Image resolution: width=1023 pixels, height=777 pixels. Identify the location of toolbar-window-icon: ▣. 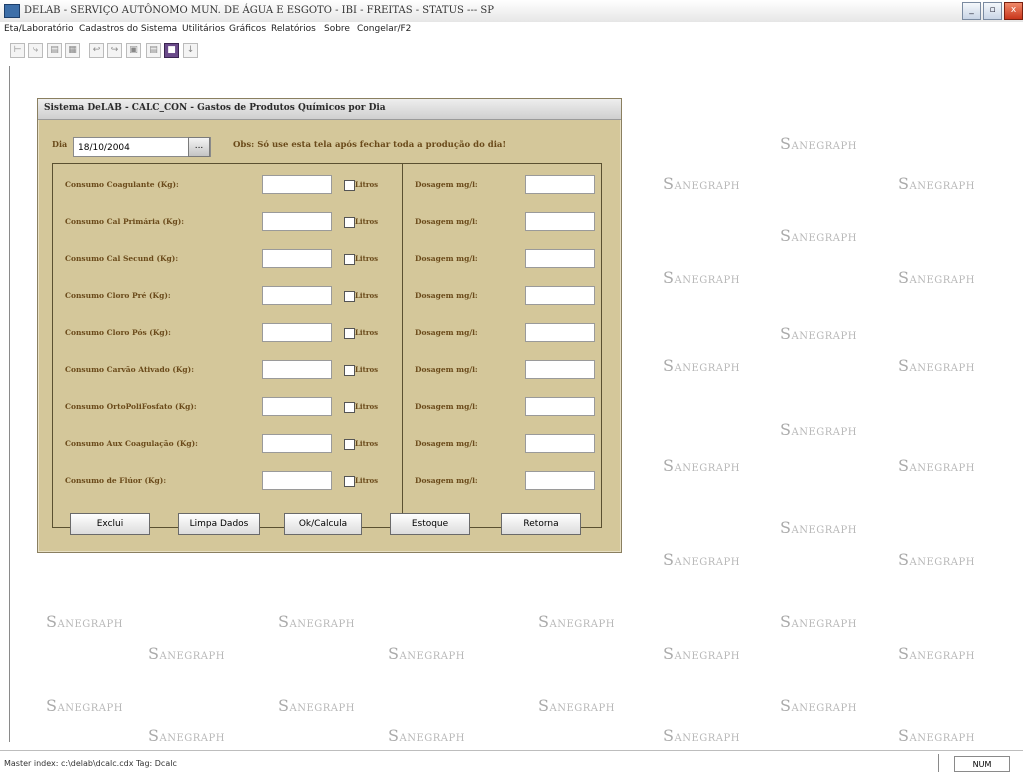
(133, 50).